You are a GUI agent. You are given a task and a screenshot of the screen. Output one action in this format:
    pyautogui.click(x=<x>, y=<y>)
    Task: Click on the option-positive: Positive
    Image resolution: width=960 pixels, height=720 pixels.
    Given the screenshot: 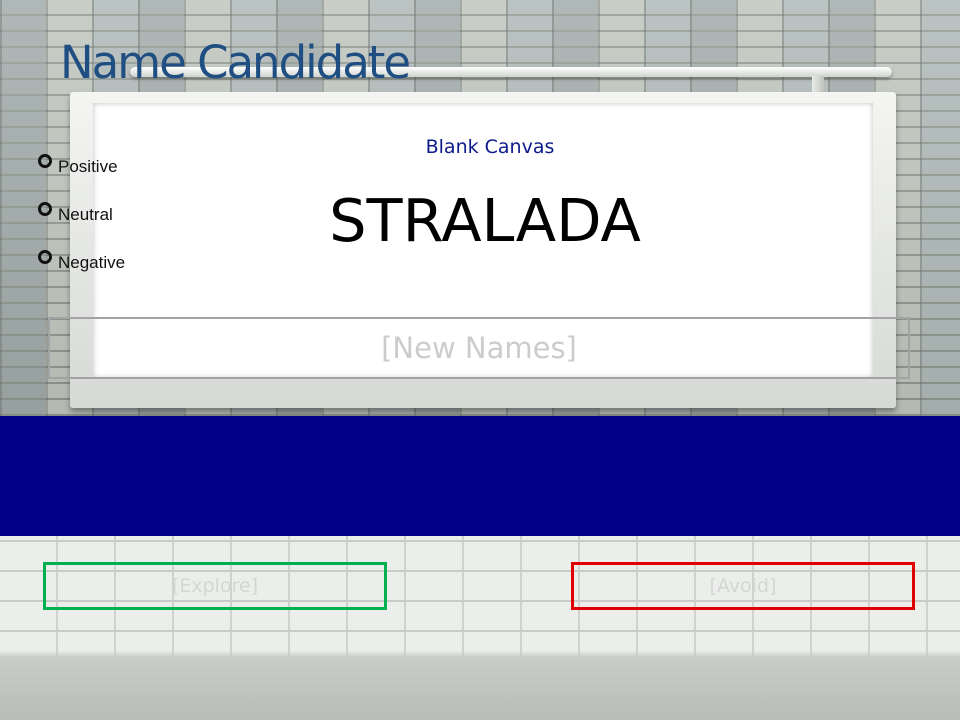 What is the action you would take?
    pyautogui.click(x=81, y=167)
    